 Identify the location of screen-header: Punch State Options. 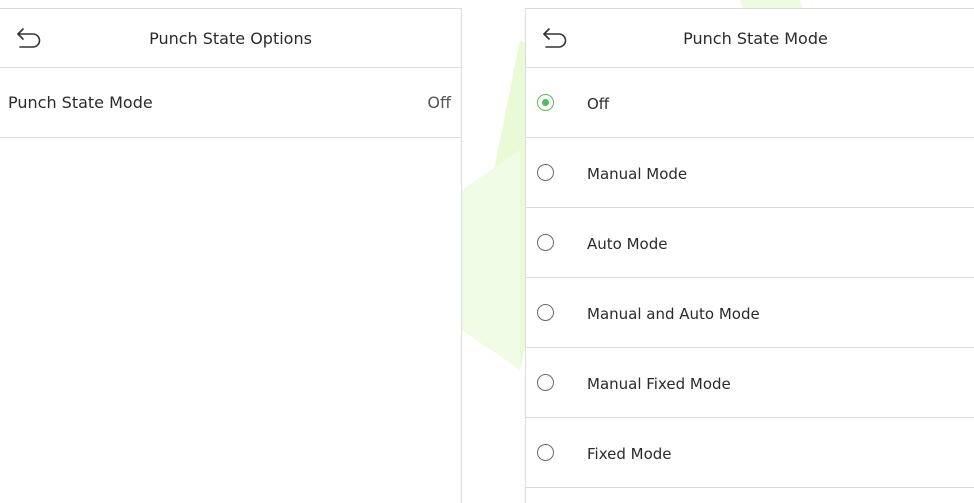
(230, 38).